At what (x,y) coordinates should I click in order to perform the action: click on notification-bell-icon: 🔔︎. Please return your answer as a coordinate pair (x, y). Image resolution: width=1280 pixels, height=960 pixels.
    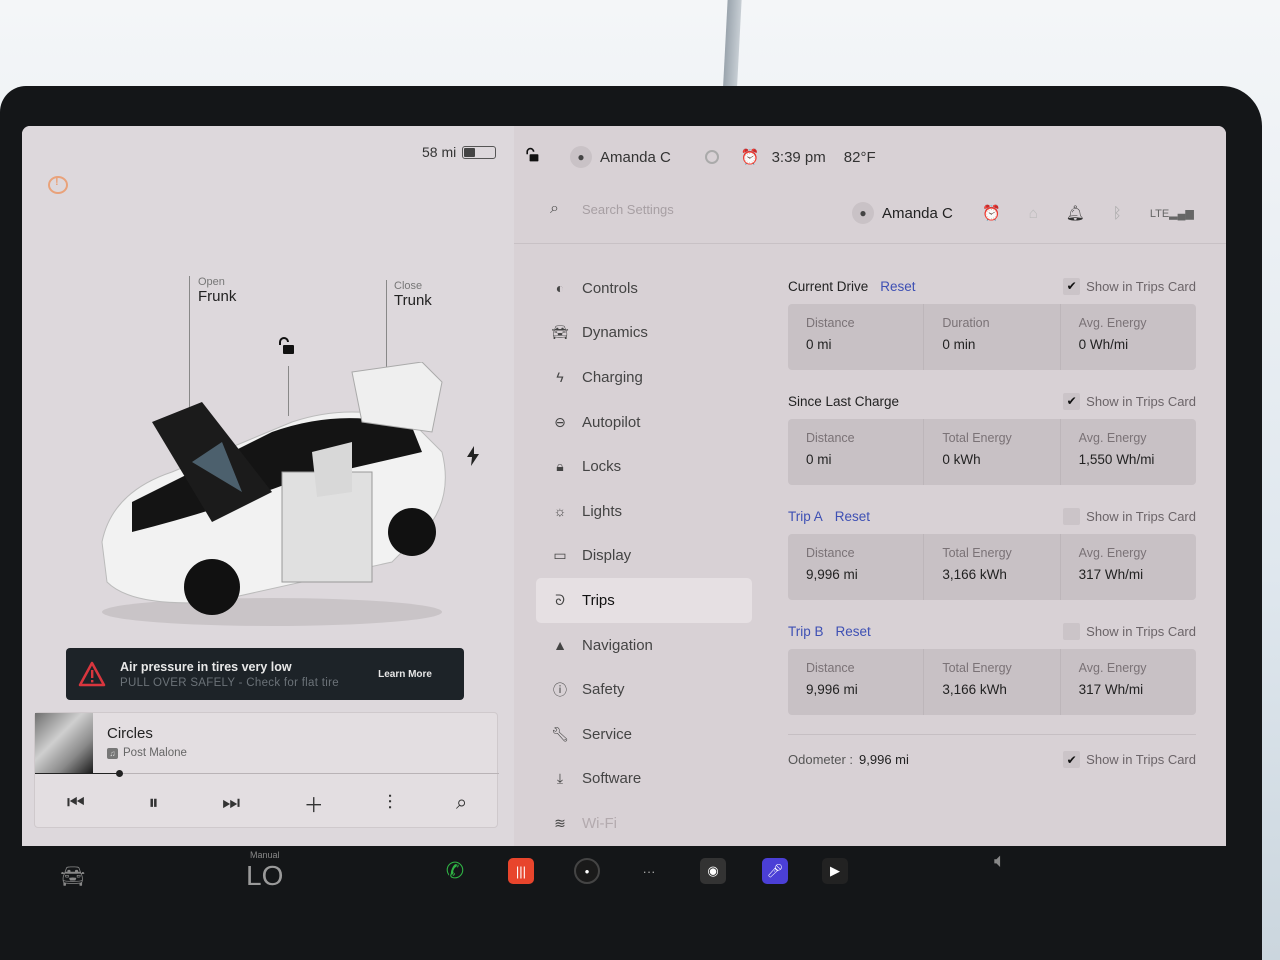
    Looking at the image, I should click on (1075, 213).